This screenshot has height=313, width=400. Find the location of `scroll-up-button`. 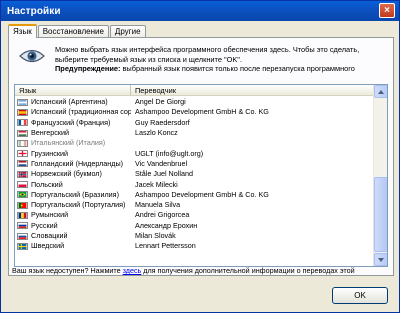

scroll-up-button is located at coordinates (380, 91).